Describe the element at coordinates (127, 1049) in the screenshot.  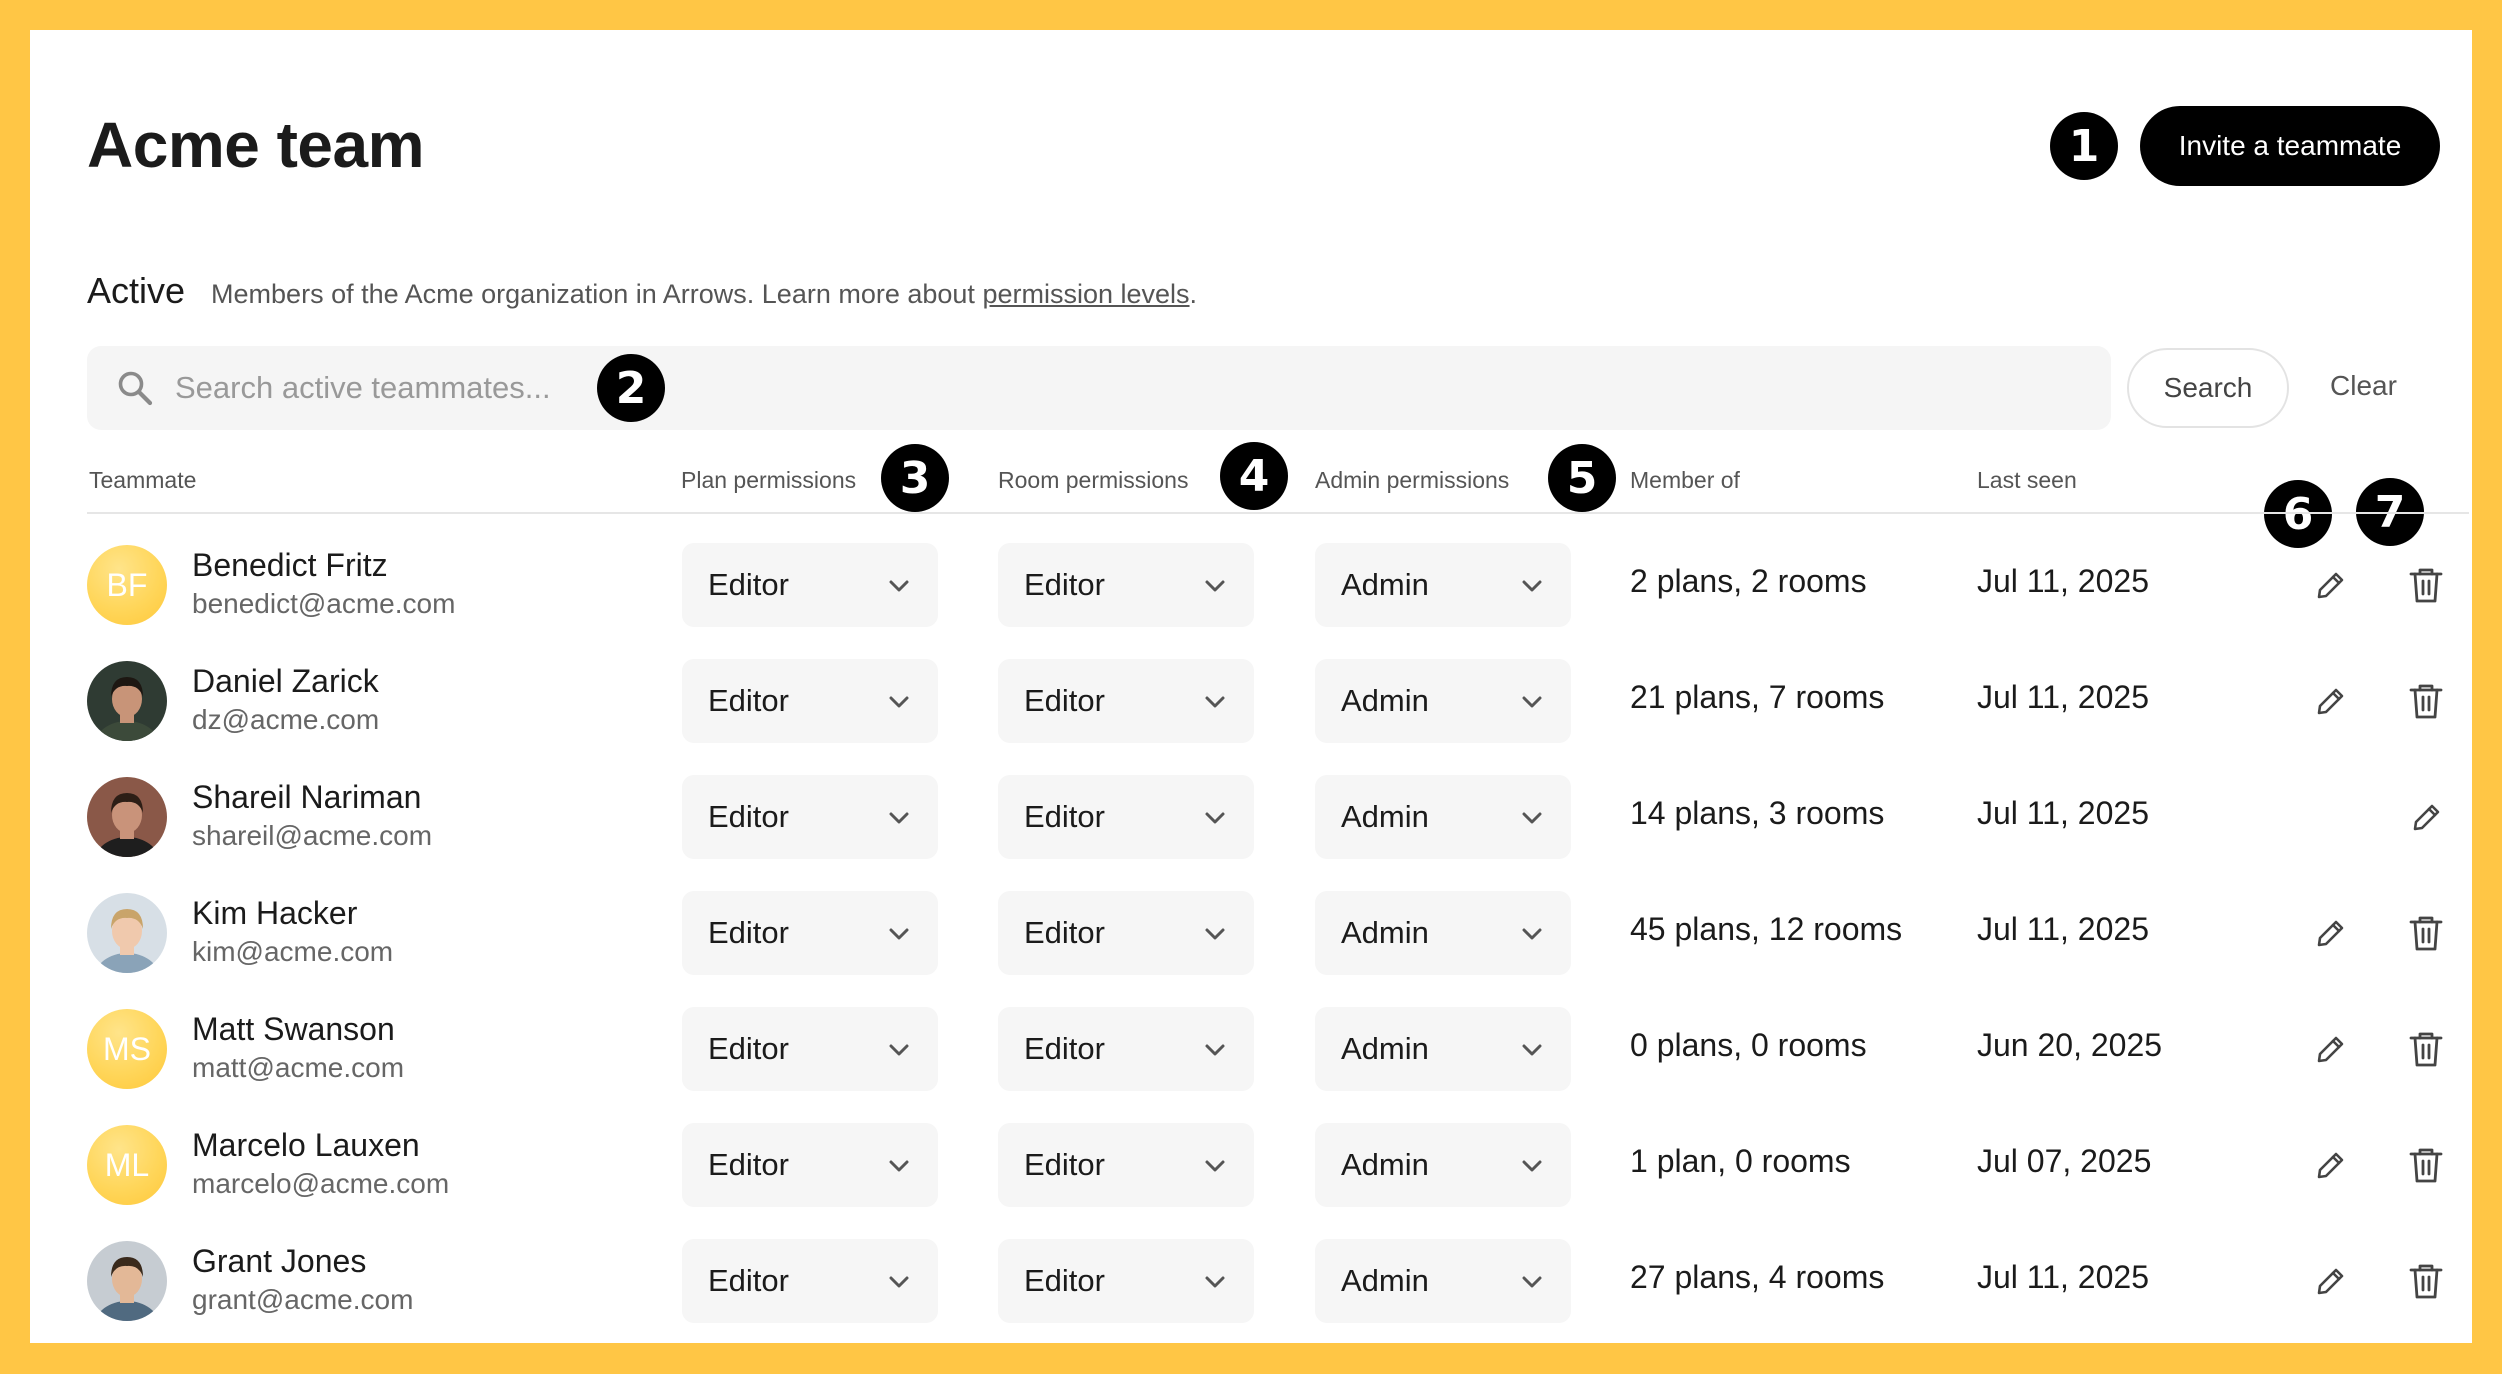
I see `avatar: MS` at that location.